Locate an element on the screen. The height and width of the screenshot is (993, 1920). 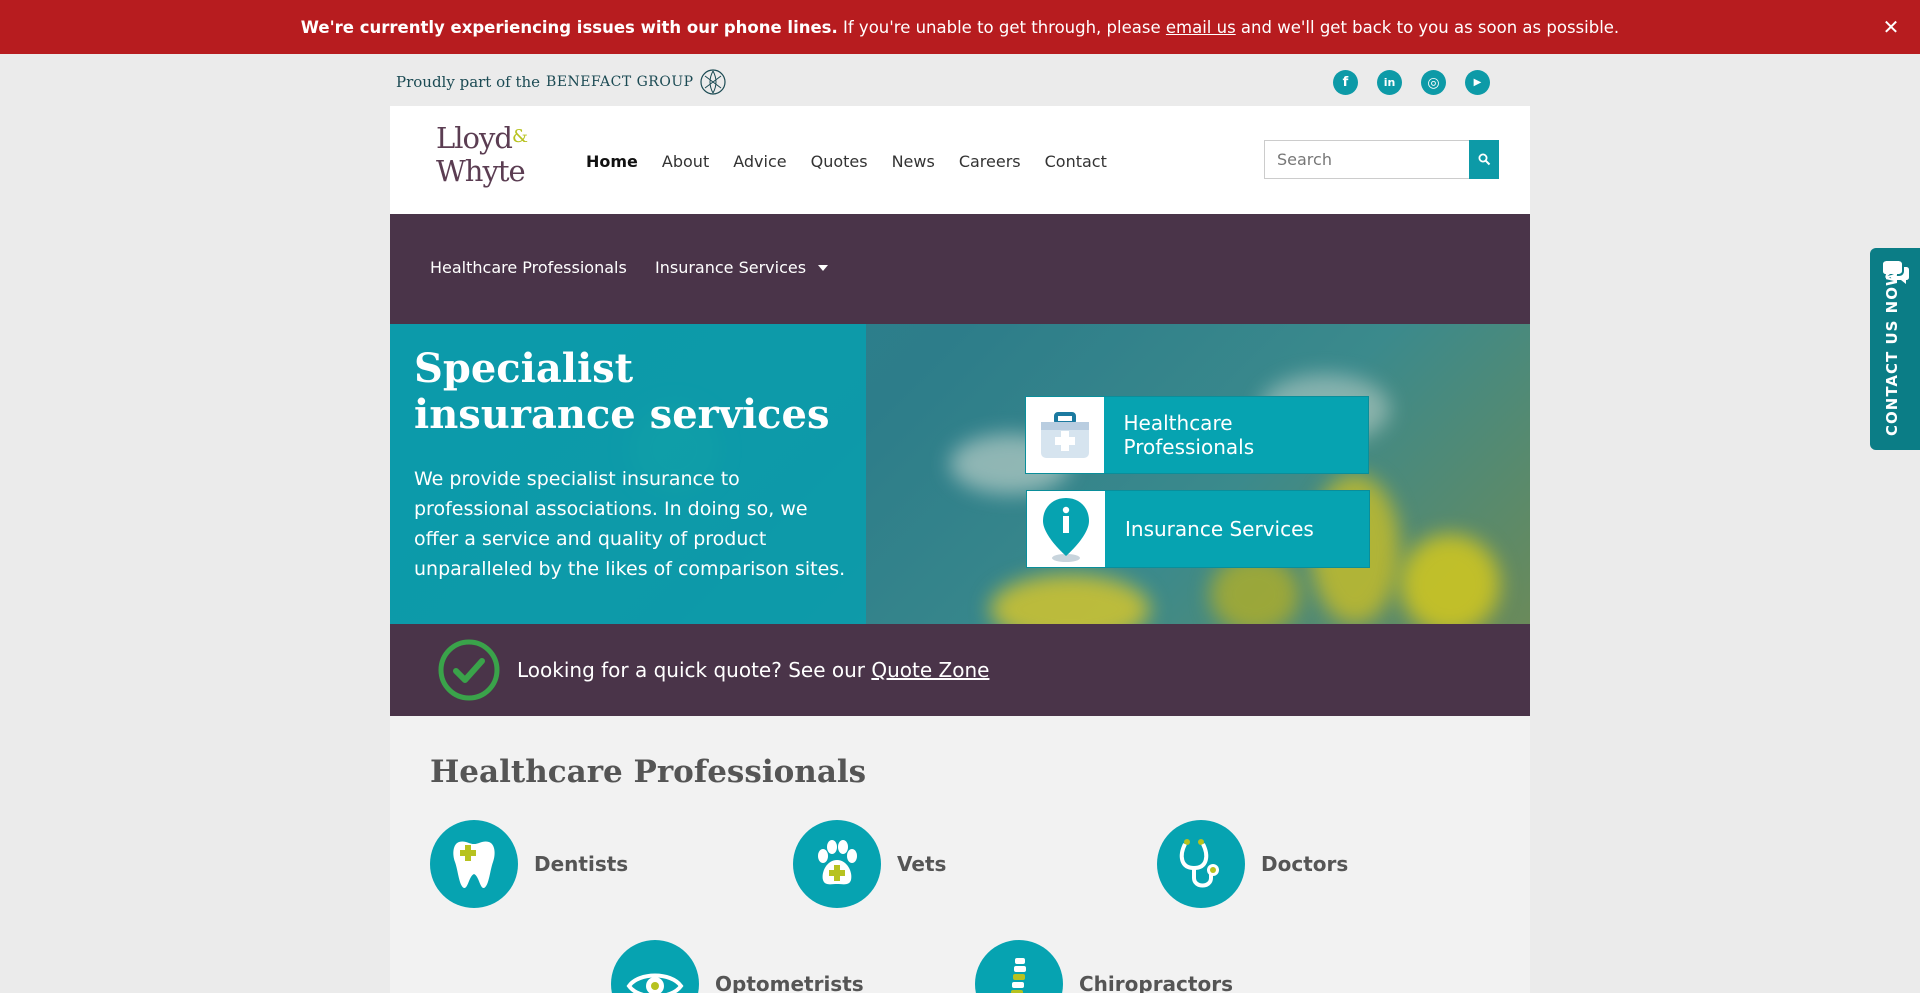
social-links: f in ◎ ▶ is located at coordinates (1411, 82).